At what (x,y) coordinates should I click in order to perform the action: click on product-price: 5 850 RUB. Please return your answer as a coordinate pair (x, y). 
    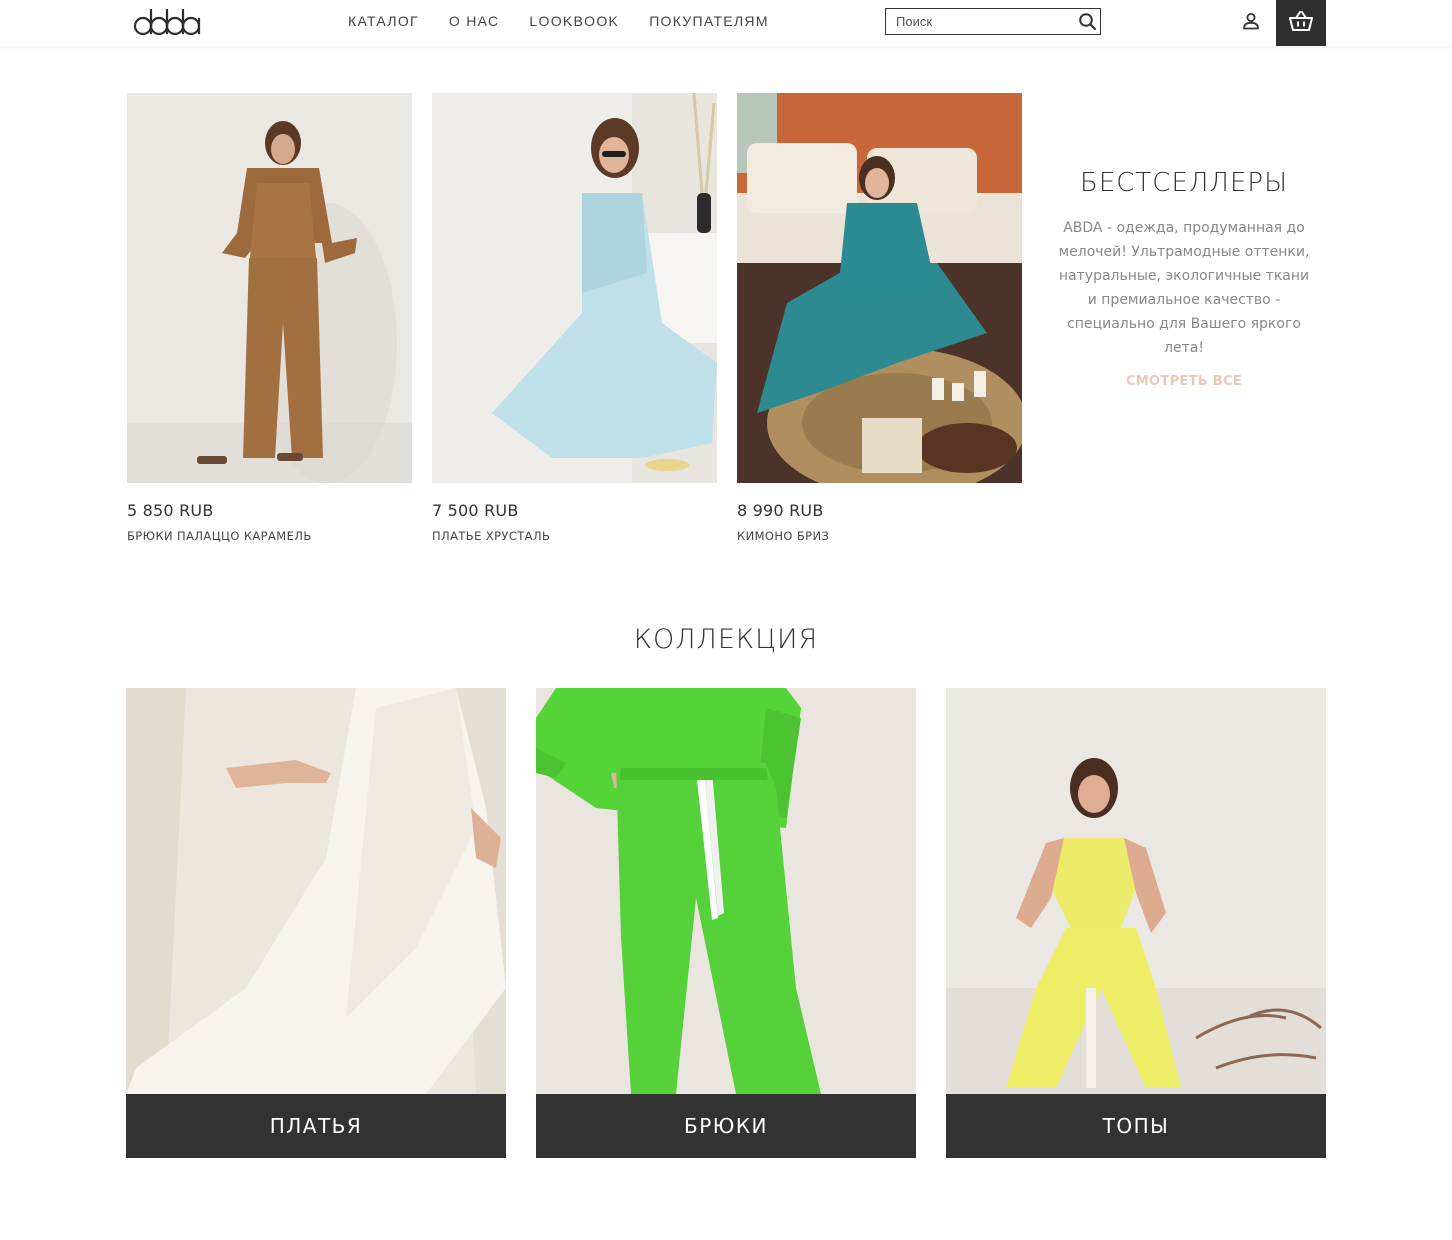
    Looking at the image, I should click on (170, 510).